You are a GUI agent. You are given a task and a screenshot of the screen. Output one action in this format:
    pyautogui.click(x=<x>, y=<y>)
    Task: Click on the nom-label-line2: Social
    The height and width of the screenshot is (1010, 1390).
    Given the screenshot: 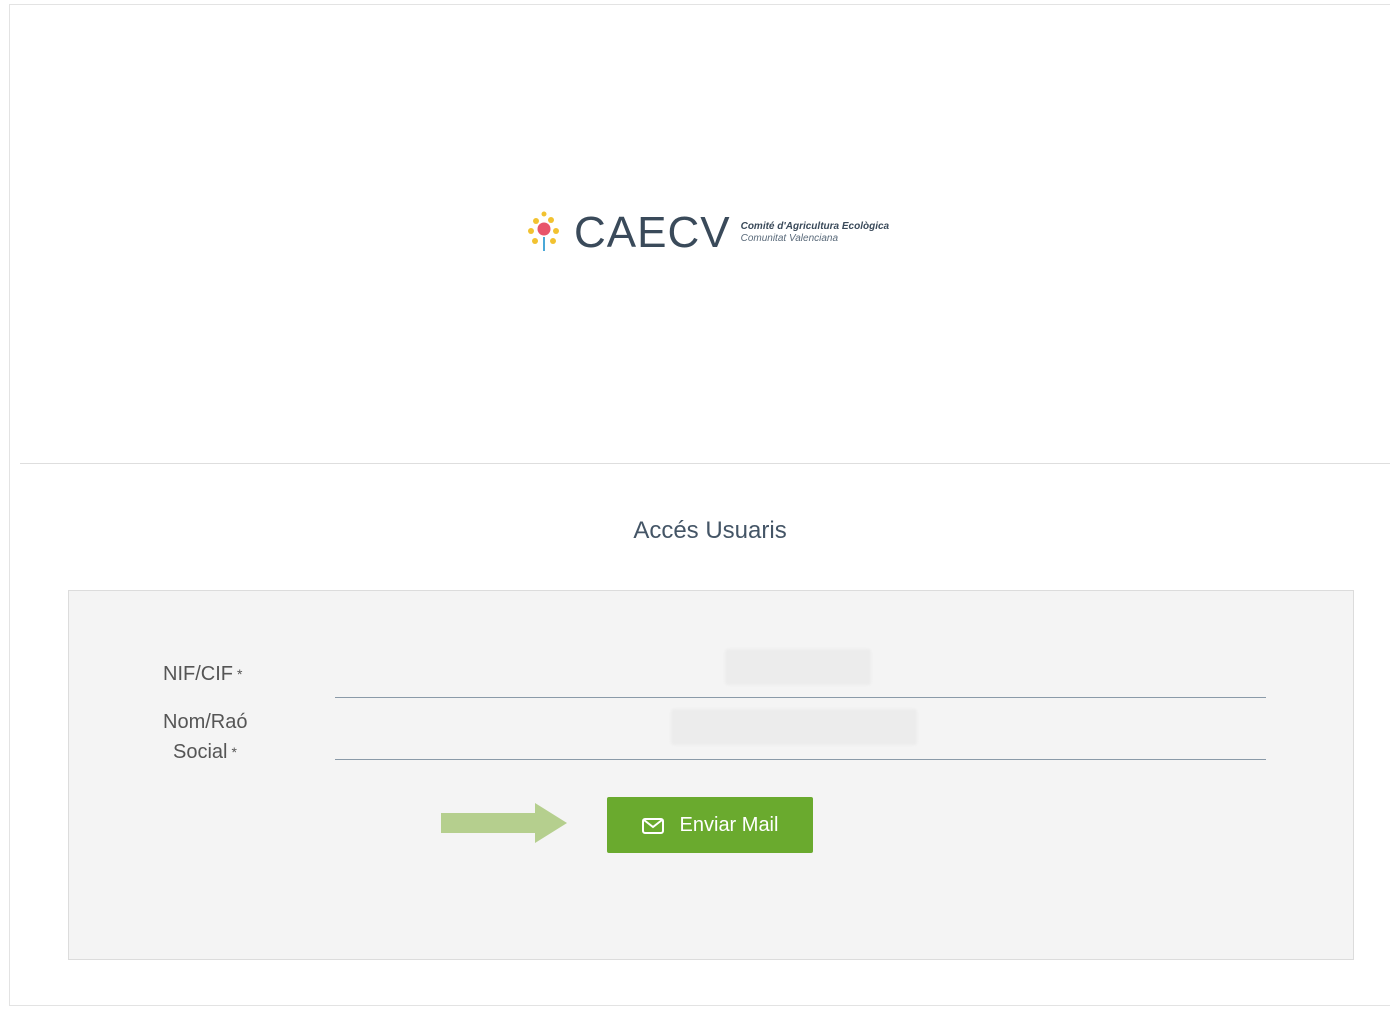 What is the action you would take?
    pyautogui.click(x=200, y=752)
    